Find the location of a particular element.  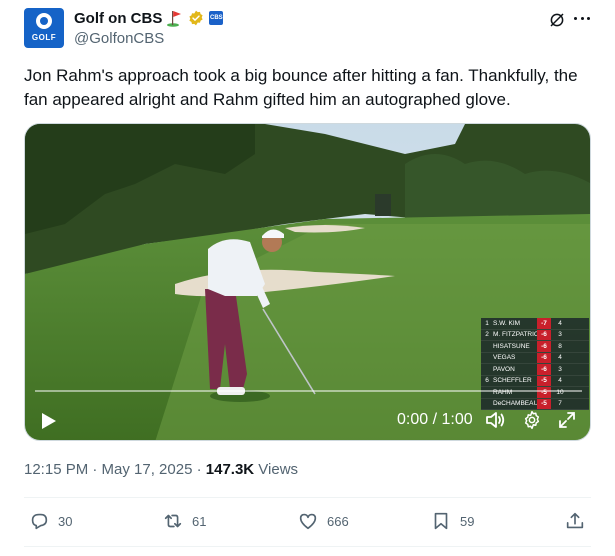

views-count: 147.3K is located at coordinates (230, 469).